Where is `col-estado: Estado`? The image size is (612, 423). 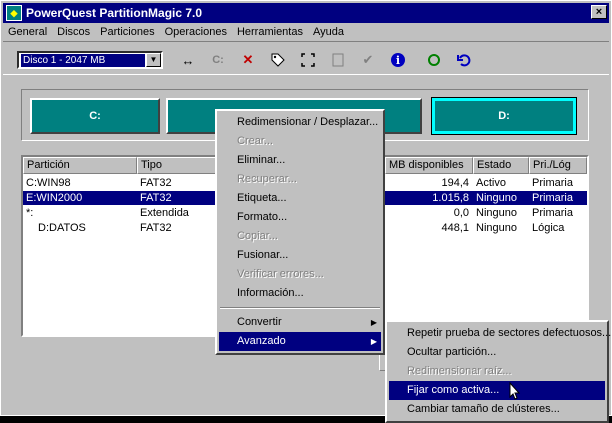 col-estado: Estado is located at coordinates (501, 165).